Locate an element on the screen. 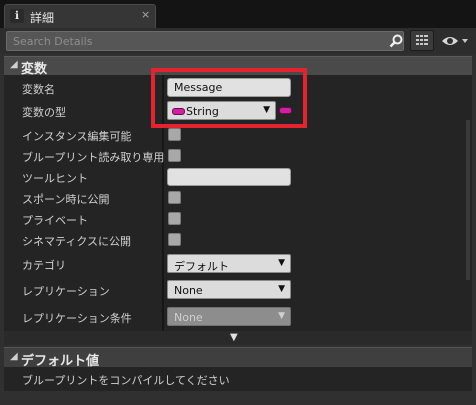 This screenshot has height=405, width=476. view-options-button is located at coordinates (455, 41).